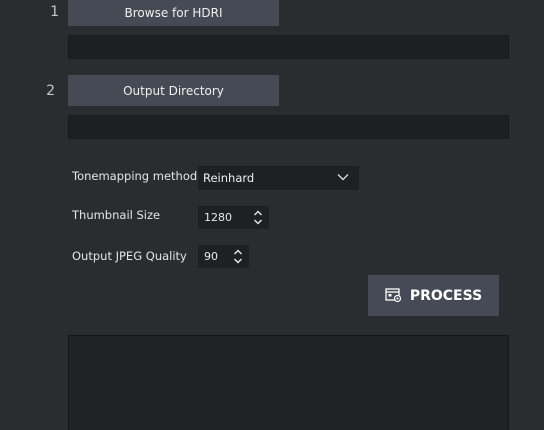 The width and height of the screenshot is (544, 430). I want to click on process-icon, so click(393, 295).